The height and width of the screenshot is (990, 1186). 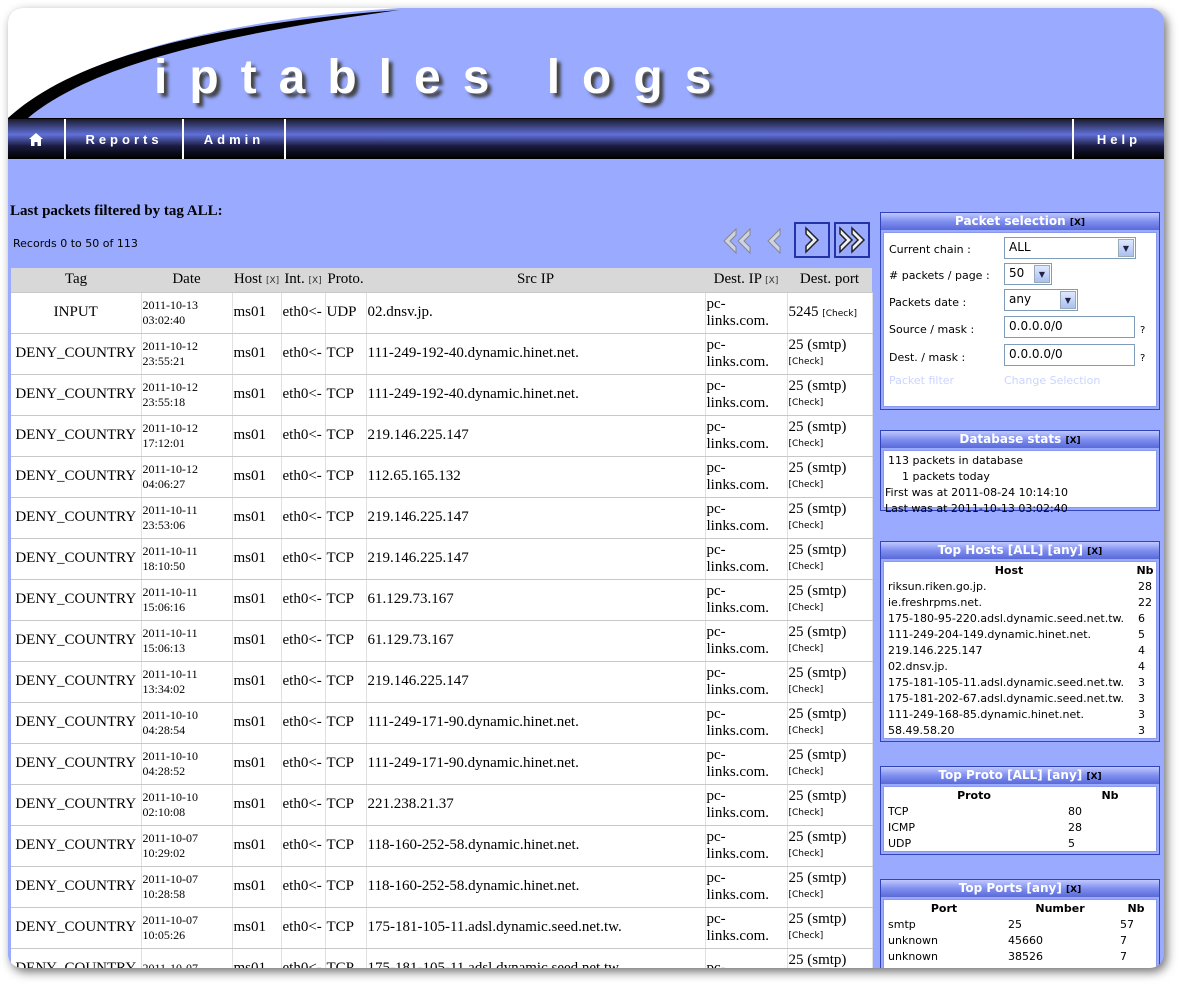 I want to click on cell-dest-ip: pc-, so click(x=746, y=958).